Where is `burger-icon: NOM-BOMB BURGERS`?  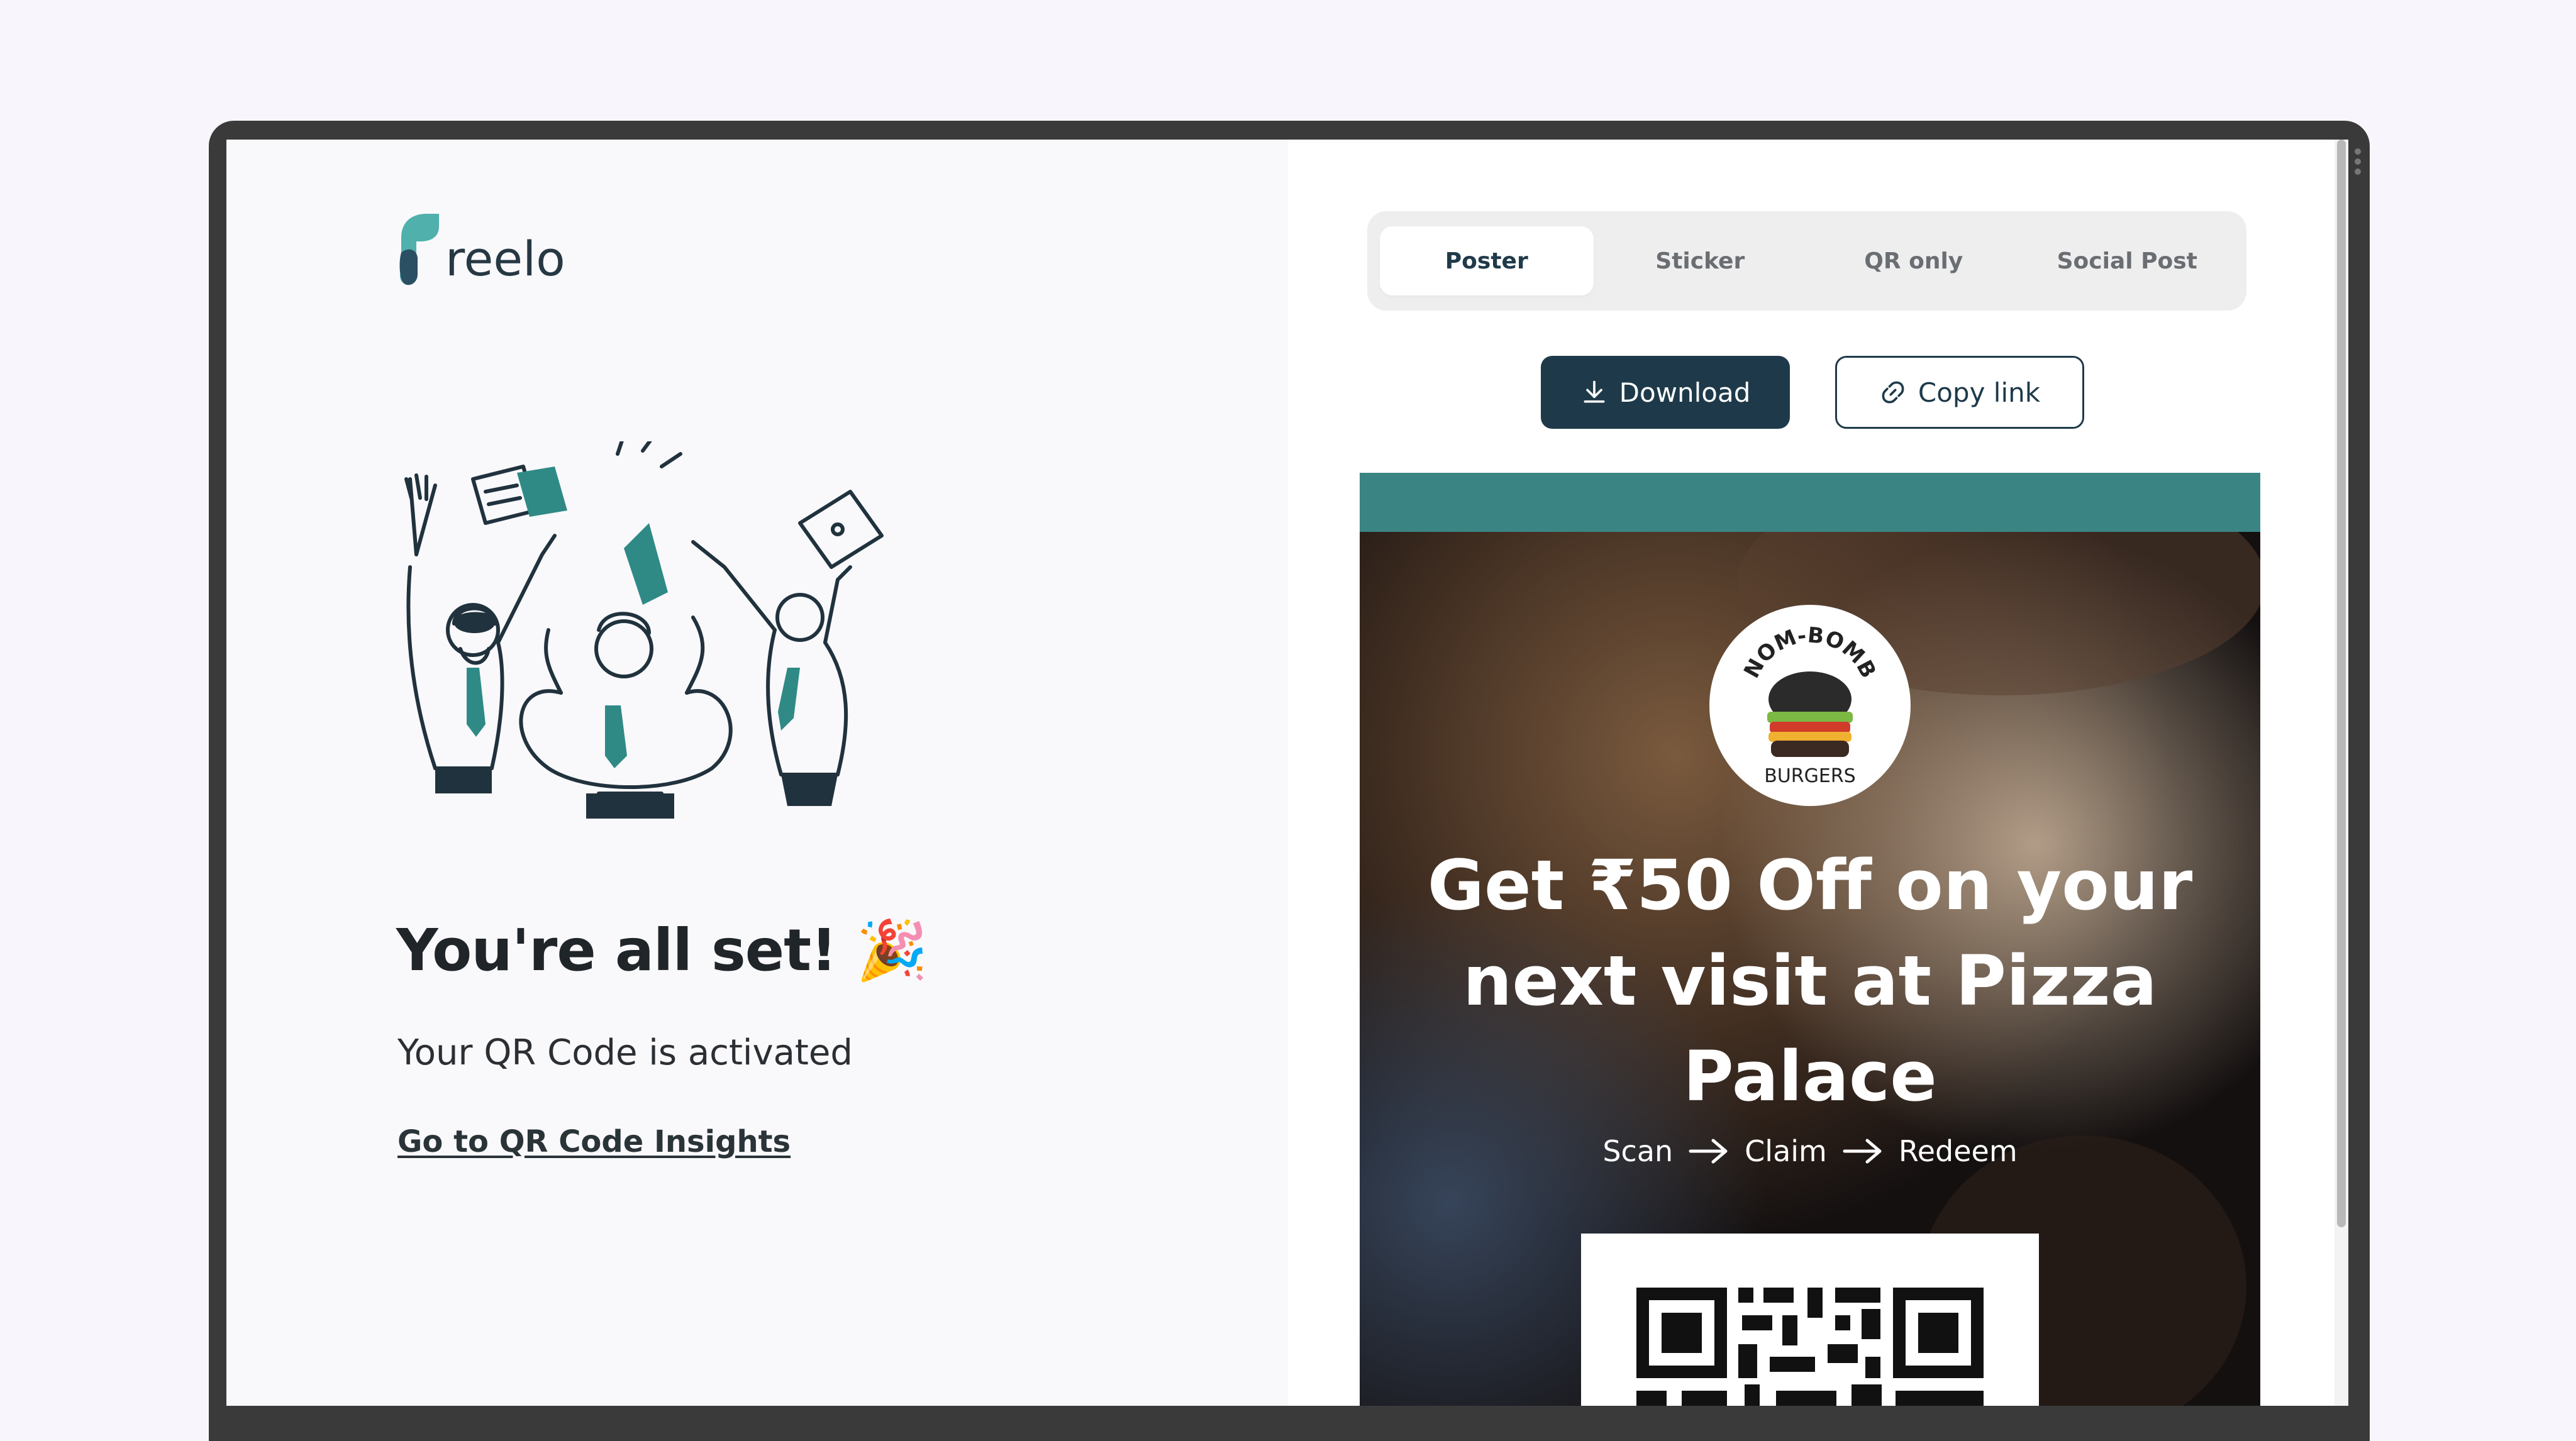
burger-icon: NOM-BOMB BURGERS is located at coordinates (1810, 705).